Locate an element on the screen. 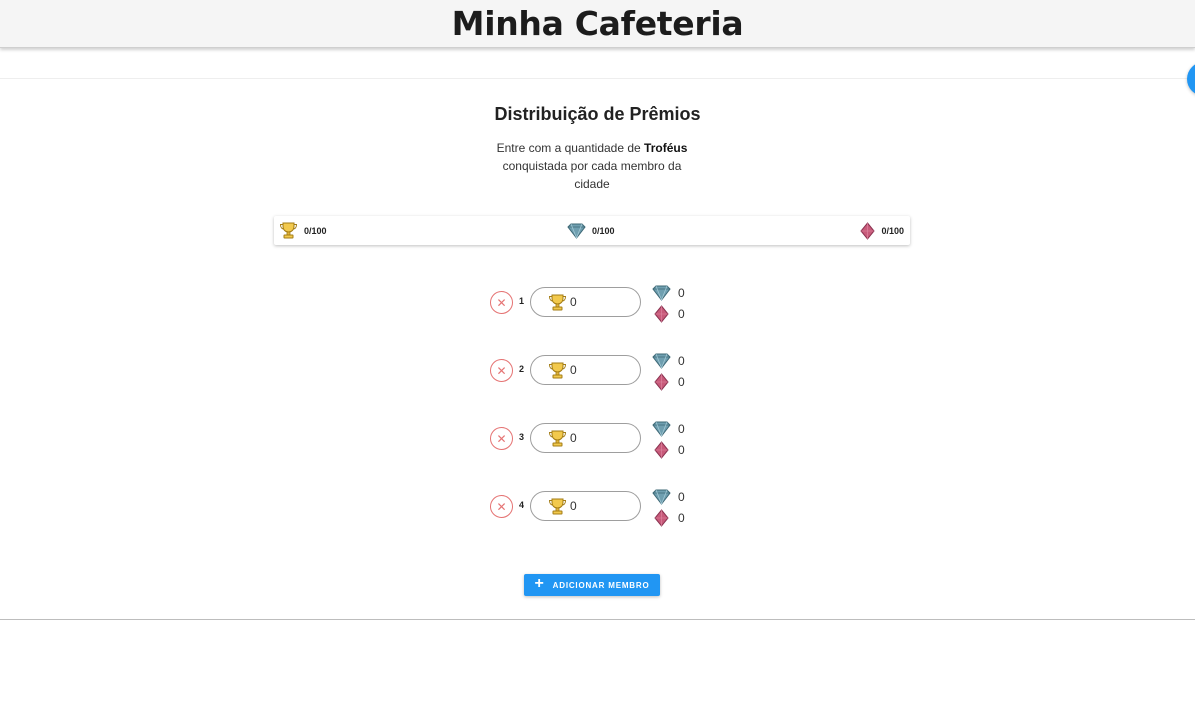 This screenshot has height=719, width=1195. floating-action-button is located at coordinates (1191, 79).